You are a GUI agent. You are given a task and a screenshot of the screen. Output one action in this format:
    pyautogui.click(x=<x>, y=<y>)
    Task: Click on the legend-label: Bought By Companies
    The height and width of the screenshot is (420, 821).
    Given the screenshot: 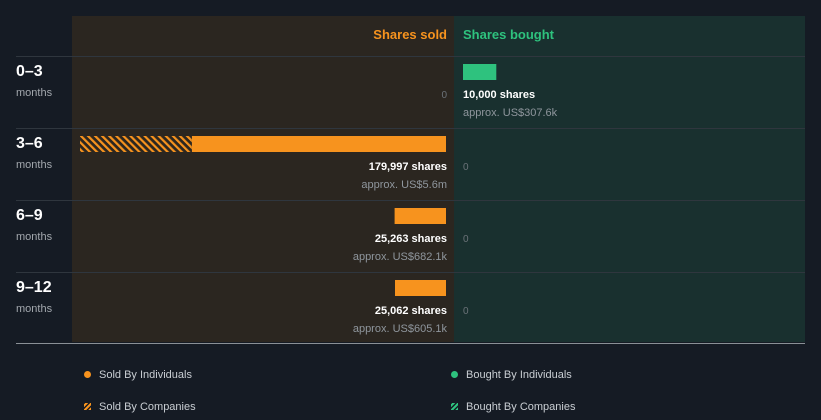 What is the action you would take?
    pyautogui.click(x=521, y=407)
    